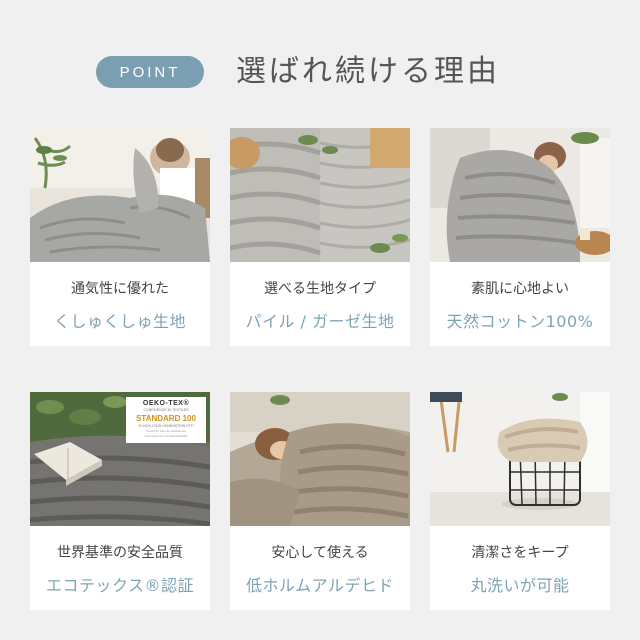 This screenshot has width=640, height=640. I want to click on feature-highlight: くしゅくしゅ生地, so click(119, 321).